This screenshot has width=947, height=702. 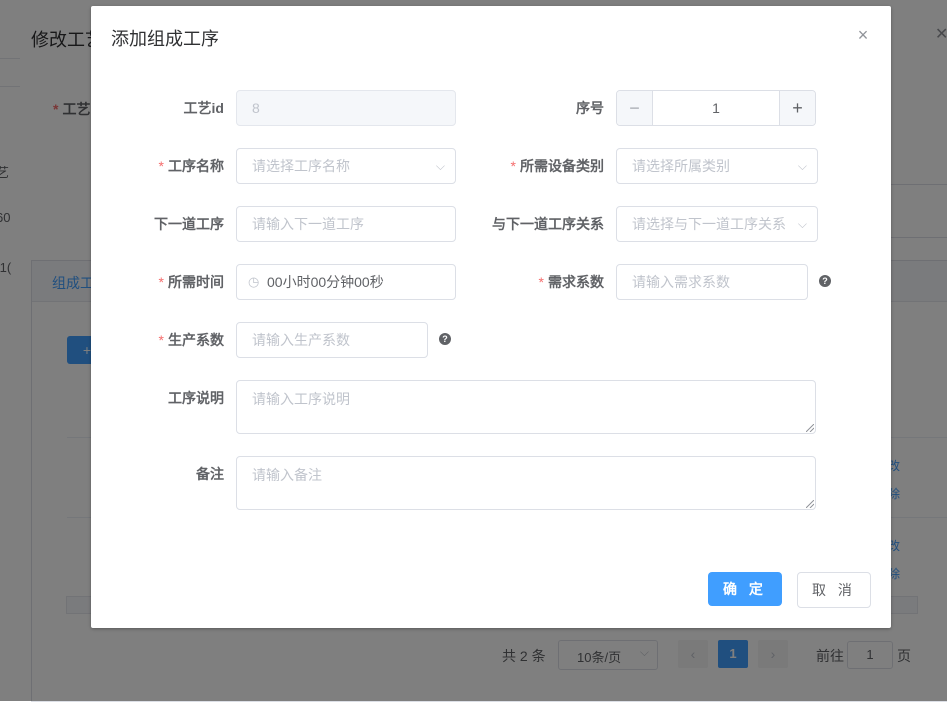 What do you see at coordinates (332, 340) in the screenshot?
I see `production-factor-input: 请输入生产系数` at bounding box center [332, 340].